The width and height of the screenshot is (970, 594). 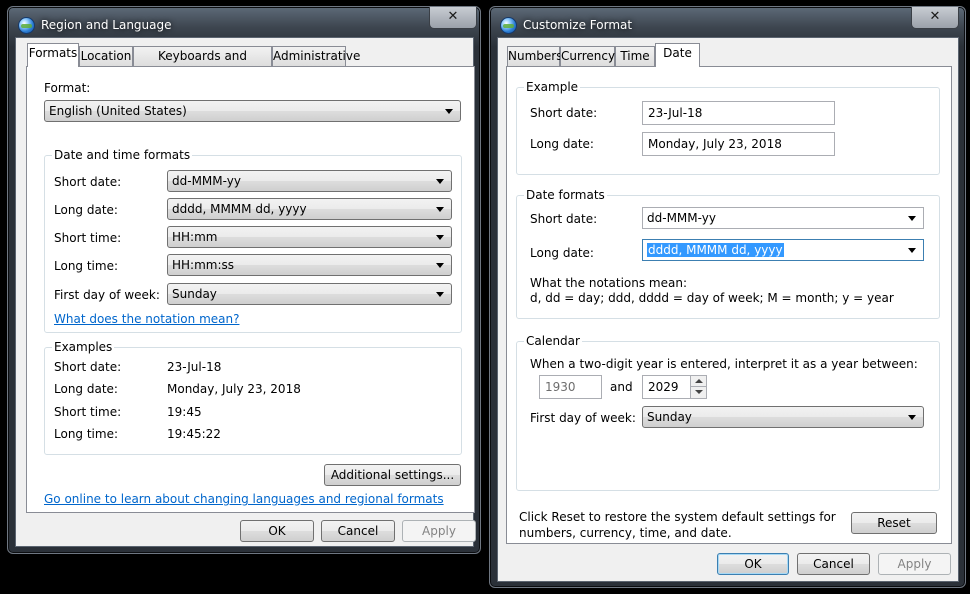 What do you see at coordinates (106, 25) in the screenshot?
I see `window-title: Region and Language` at bounding box center [106, 25].